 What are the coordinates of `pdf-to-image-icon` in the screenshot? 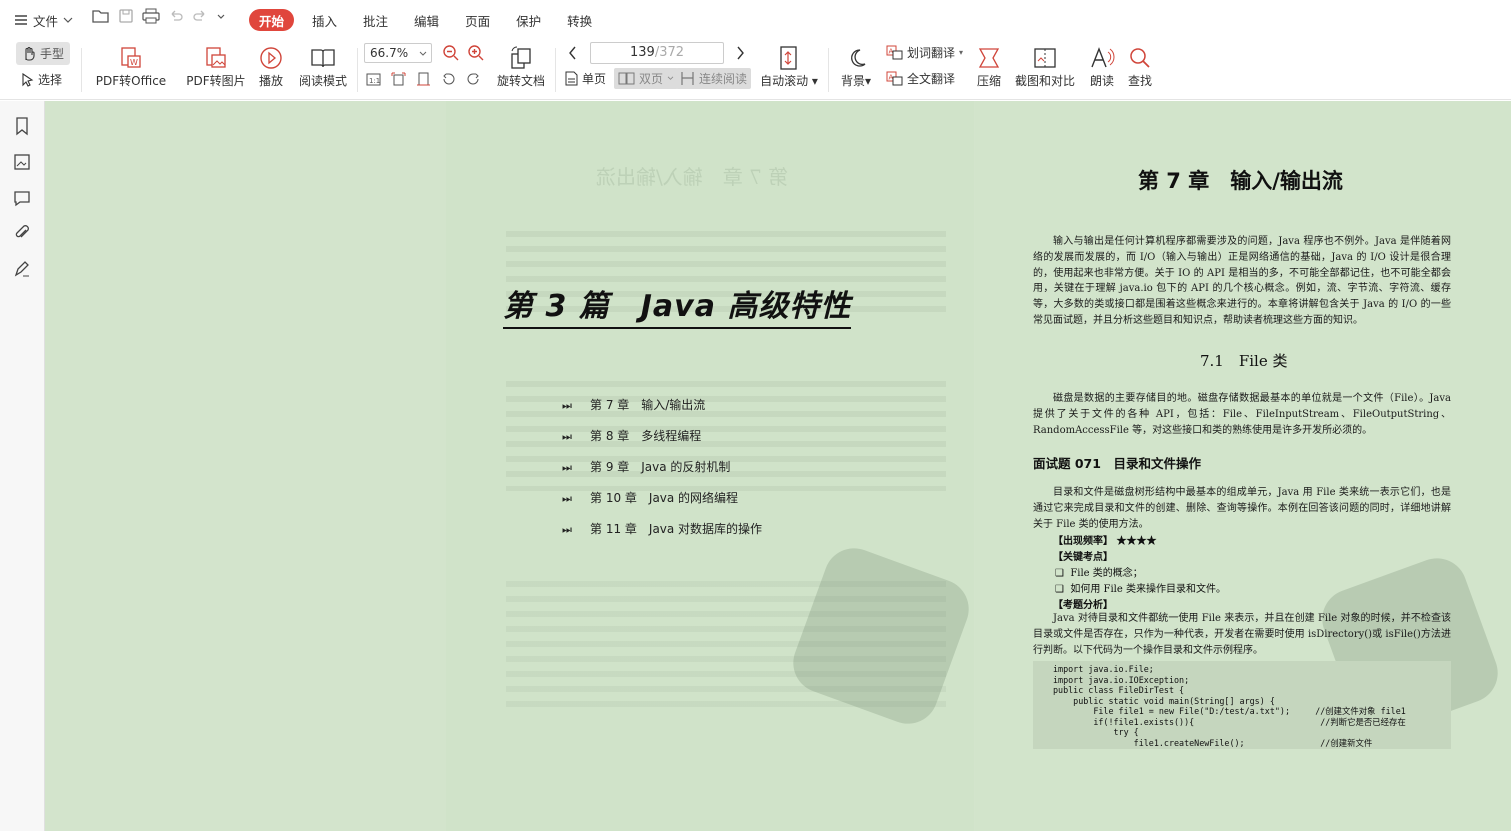 It's located at (216, 57).